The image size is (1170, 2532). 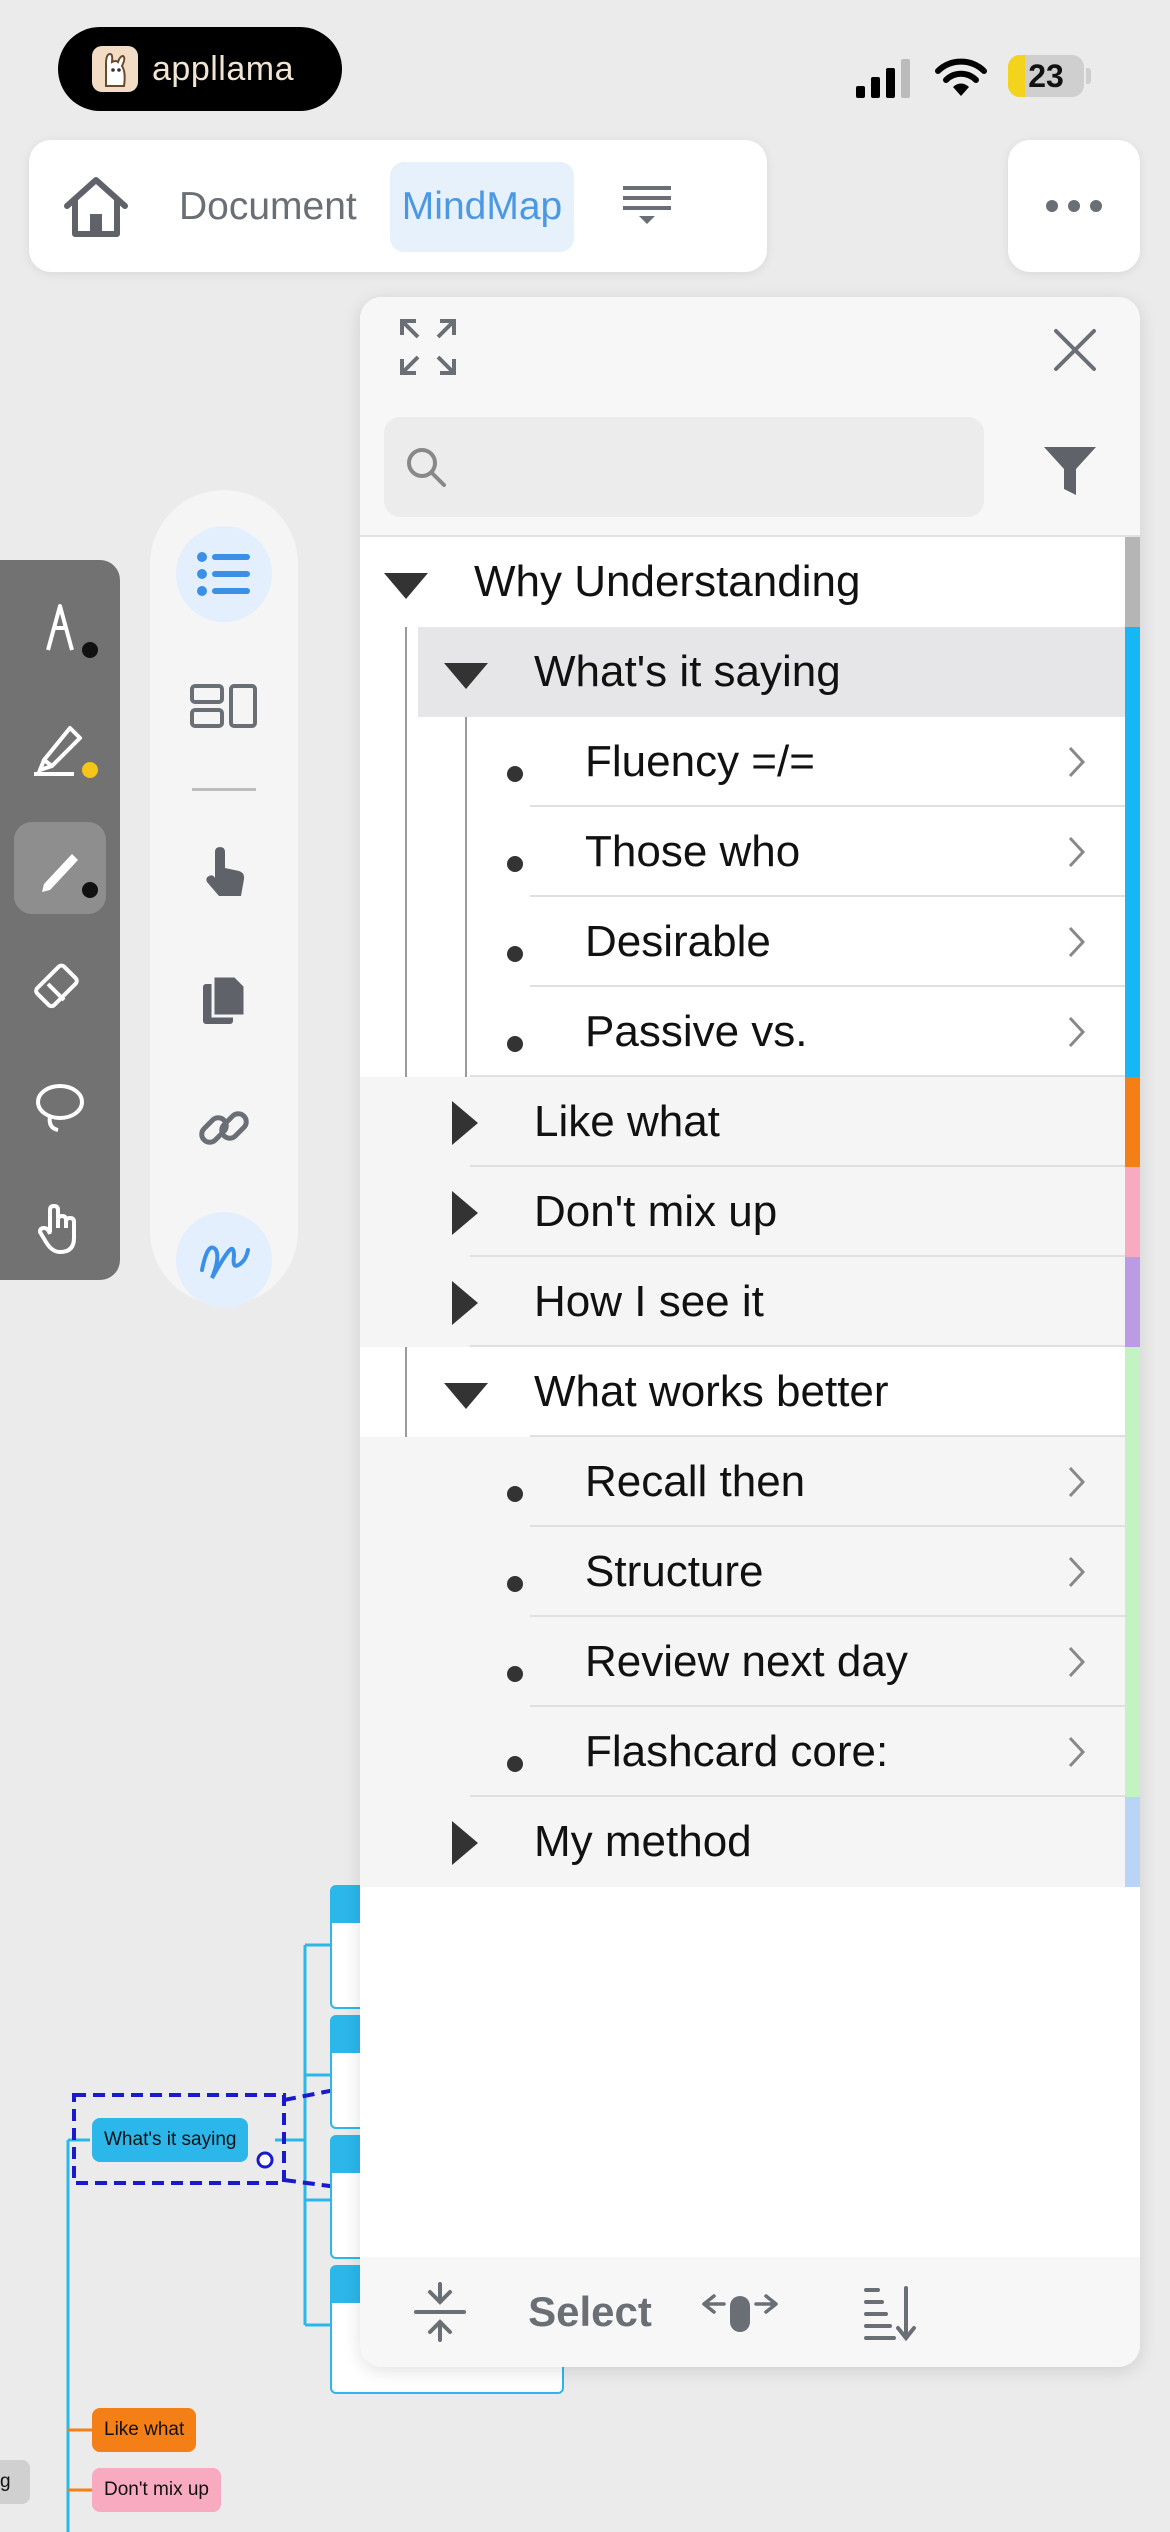 I want to click on layout-icon, so click(x=224, y=706).